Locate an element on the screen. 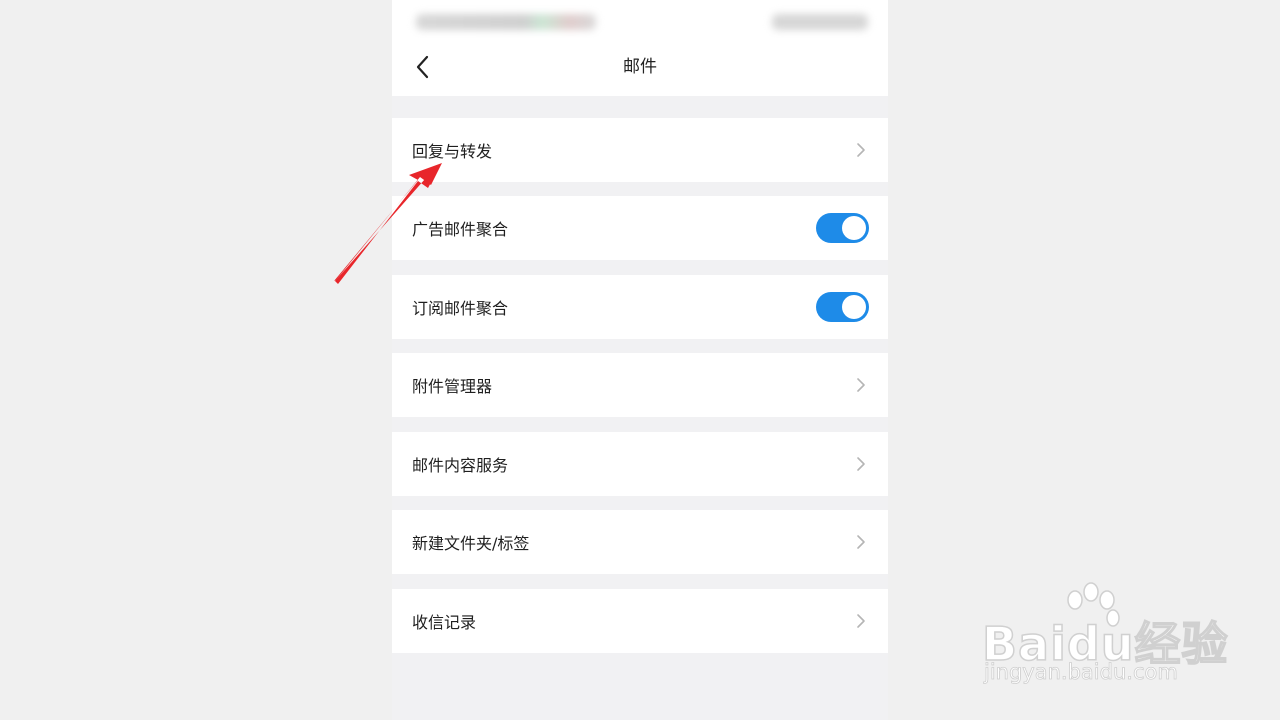 Image resolution: width=1280 pixels, height=720 pixels. settings-row-label: 收信记录 is located at coordinates (444, 622).